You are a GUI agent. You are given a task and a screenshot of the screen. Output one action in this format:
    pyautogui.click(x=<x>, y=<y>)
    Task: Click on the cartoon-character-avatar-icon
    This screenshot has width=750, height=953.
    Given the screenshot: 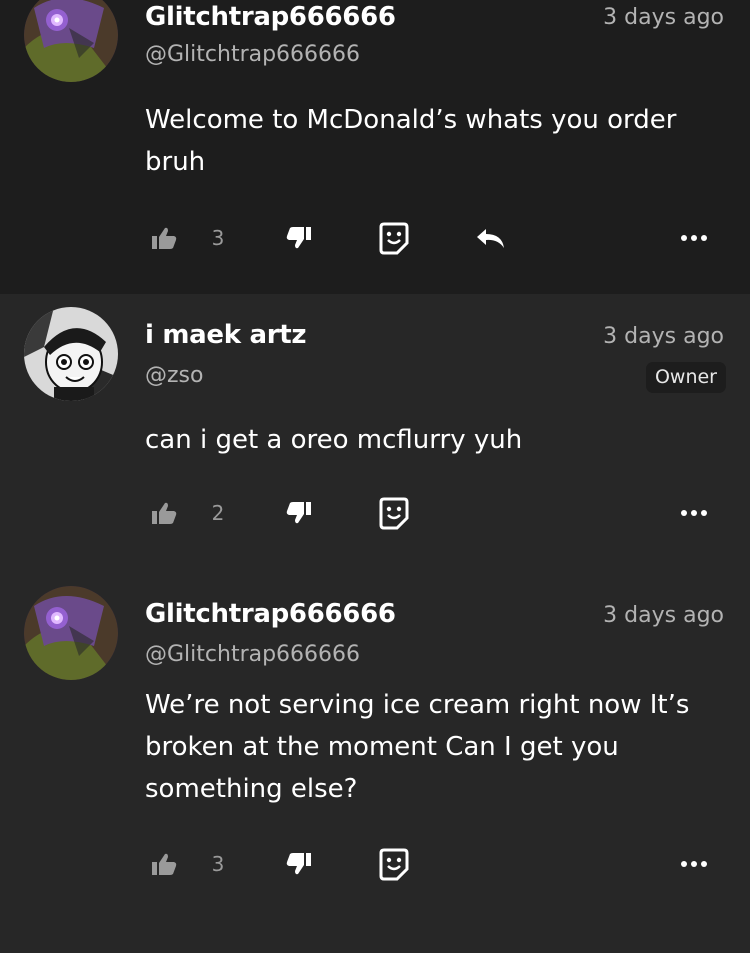 What is the action you would take?
    pyautogui.click(x=71, y=354)
    